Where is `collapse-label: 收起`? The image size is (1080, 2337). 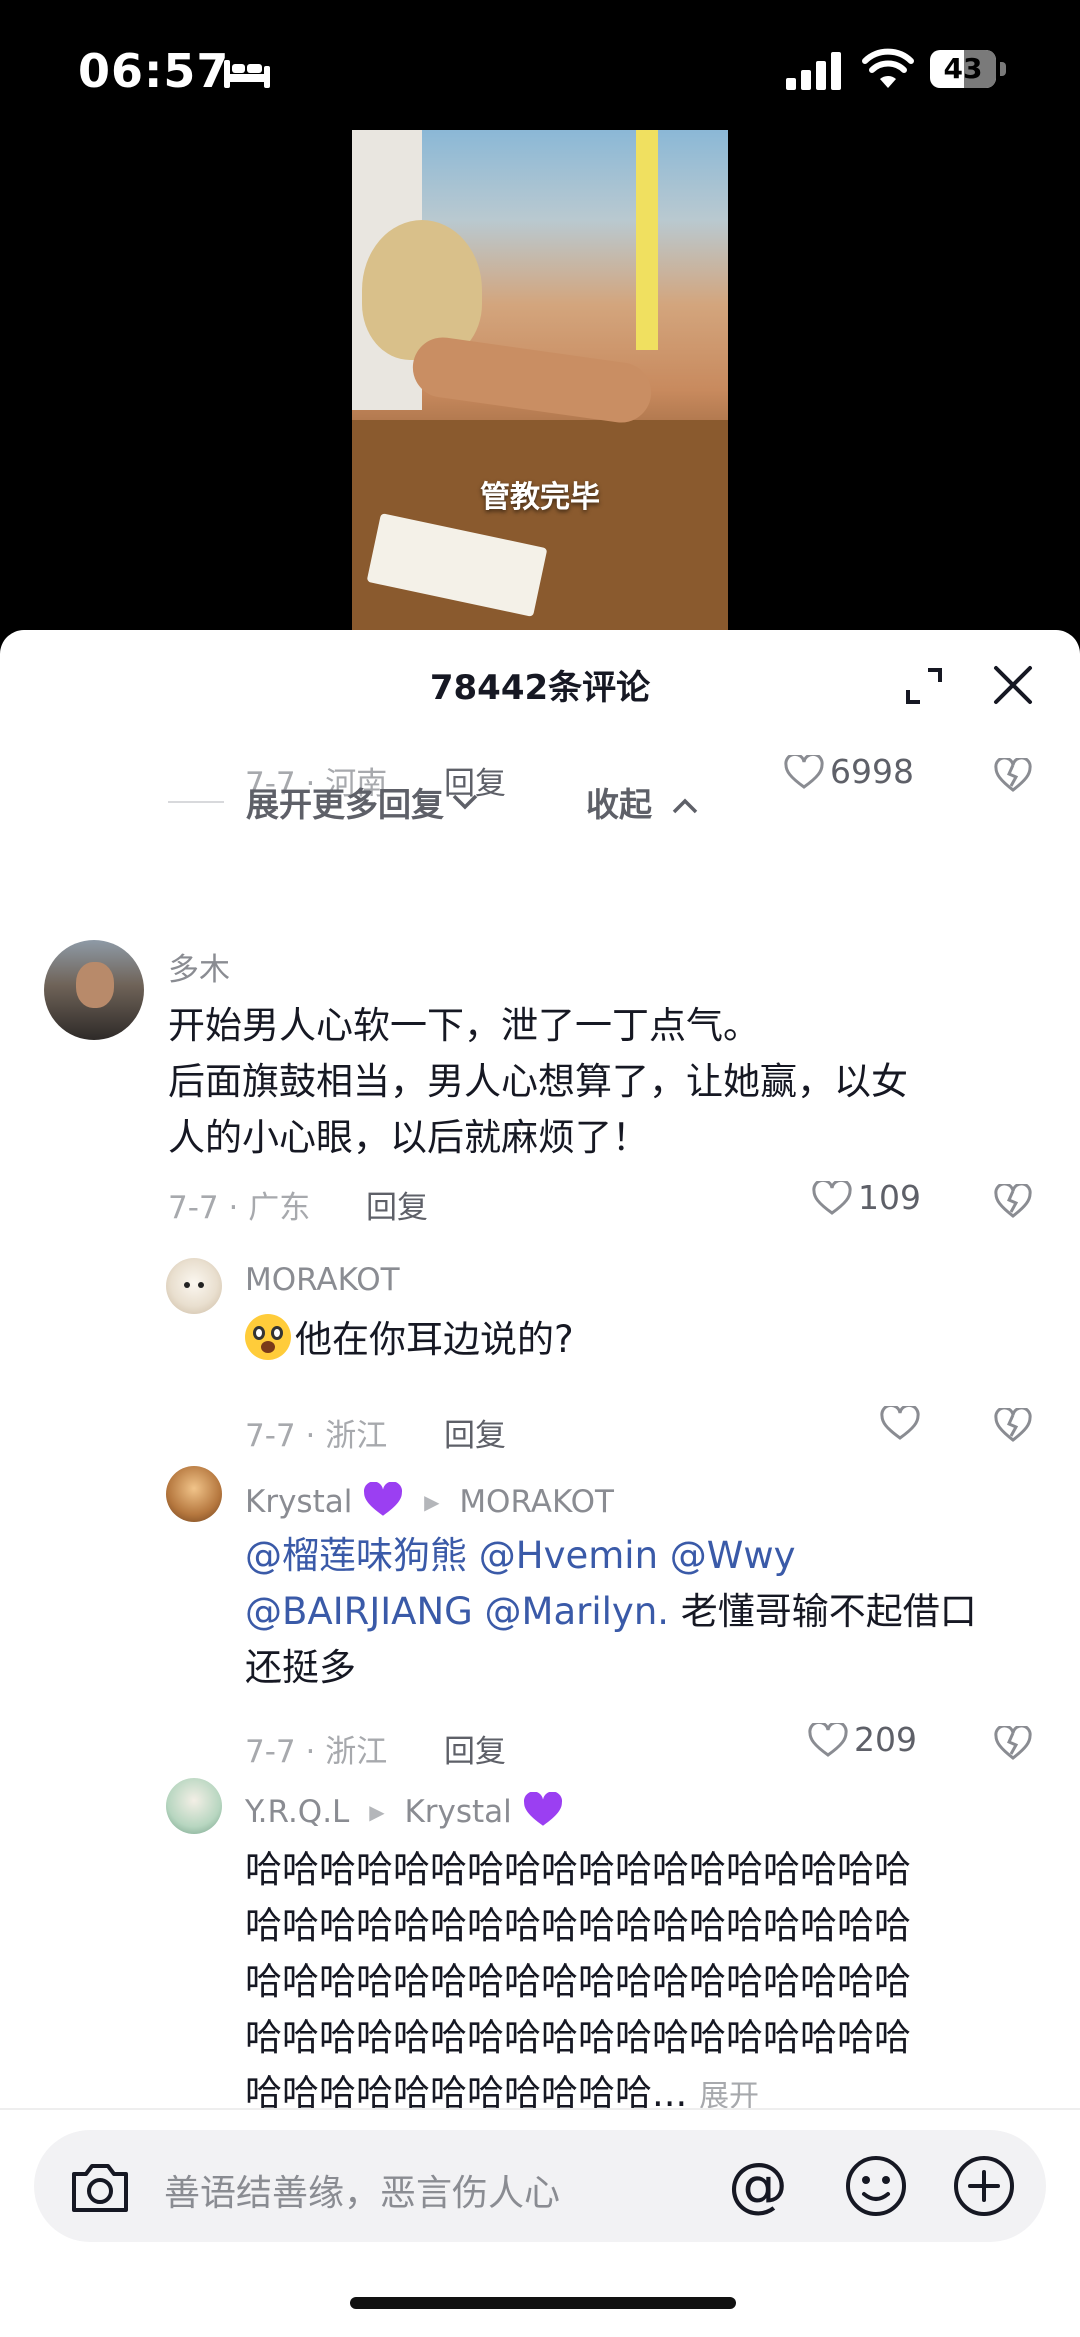 collapse-label: 收起 is located at coordinates (619, 804).